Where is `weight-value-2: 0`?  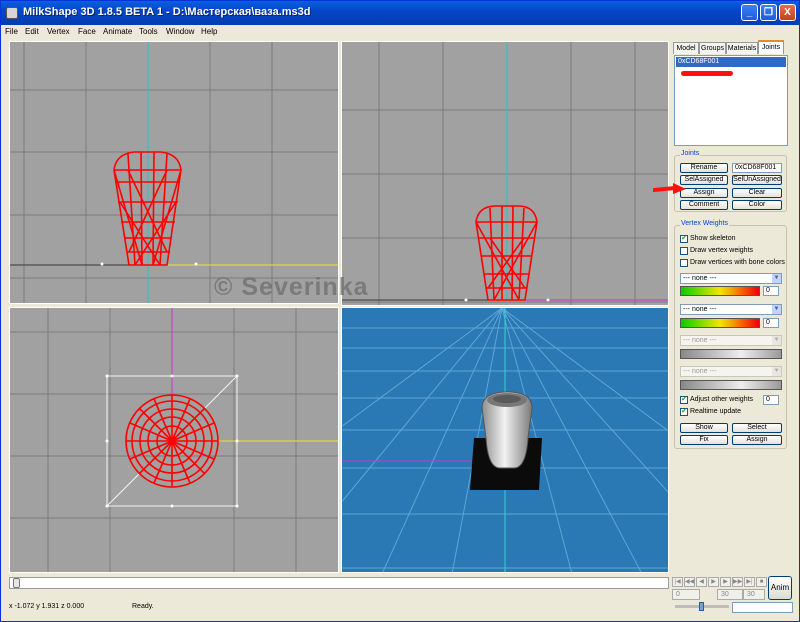 weight-value-2: 0 is located at coordinates (771, 323).